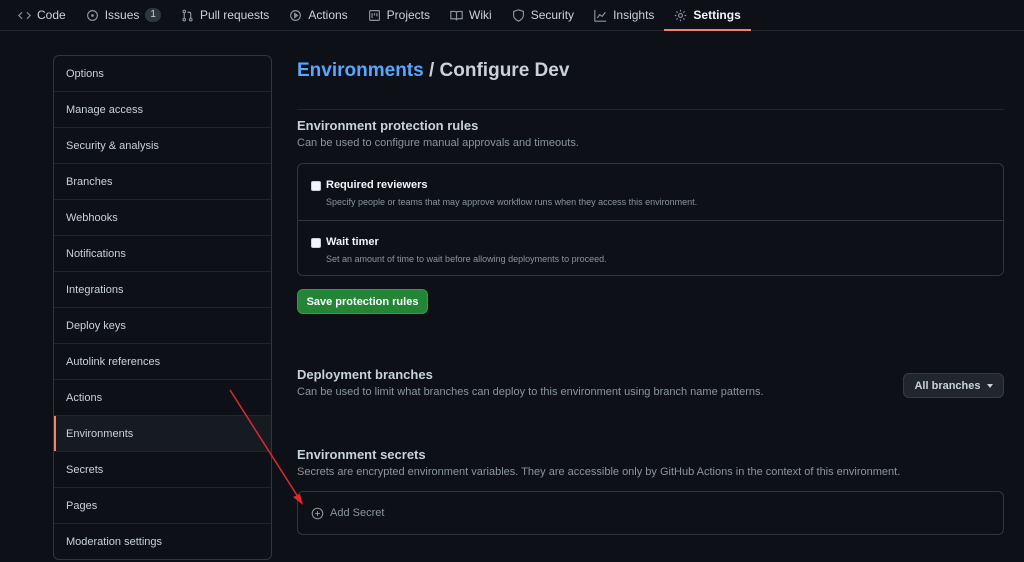  Describe the element at coordinates (717, 15) in the screenshot. I see `tab-settings-label: Settings` at that location.